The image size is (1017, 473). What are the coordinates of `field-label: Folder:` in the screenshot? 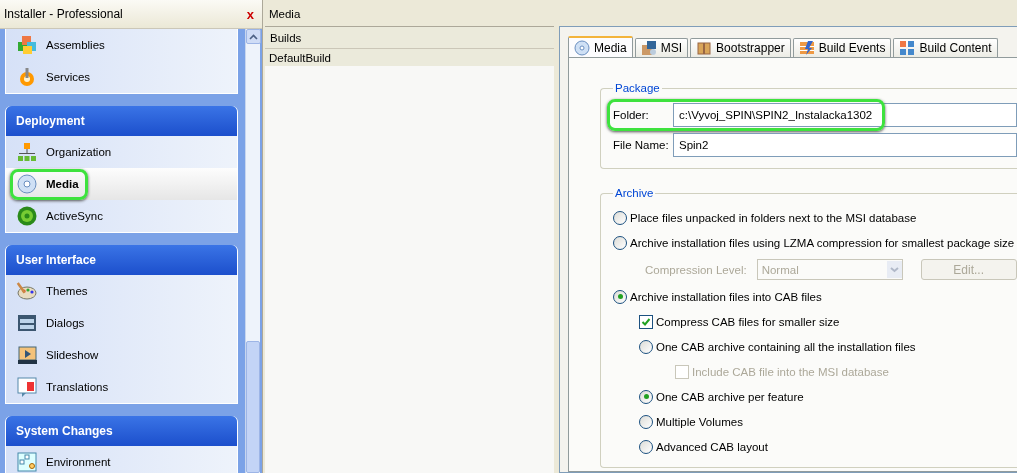 It's located at (631, 115).